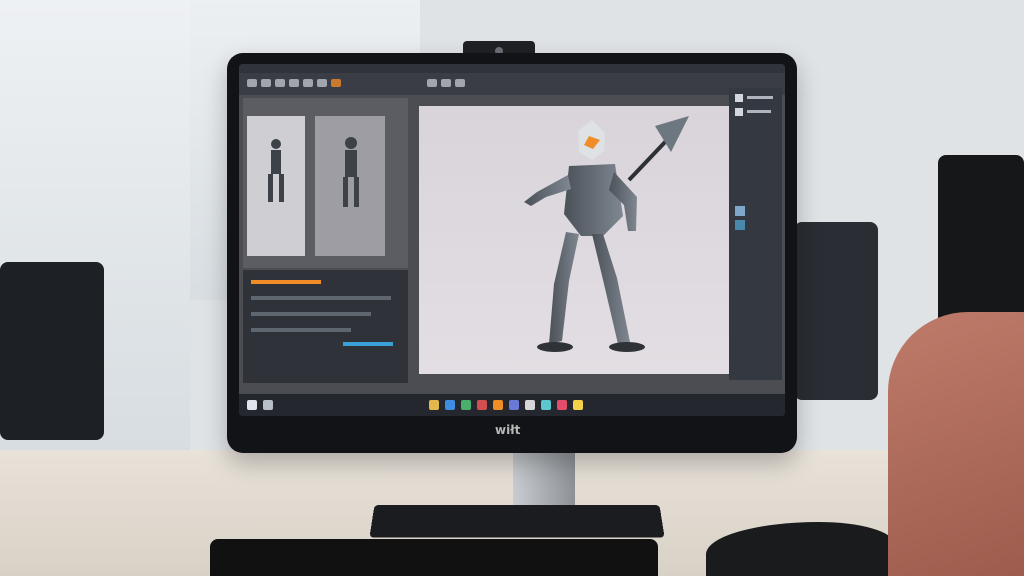 This screenshot has height=576, width=1024. Describe the element at coordinates (517, 521) in the screenshot. I see `monitor-stand-base` at that location.